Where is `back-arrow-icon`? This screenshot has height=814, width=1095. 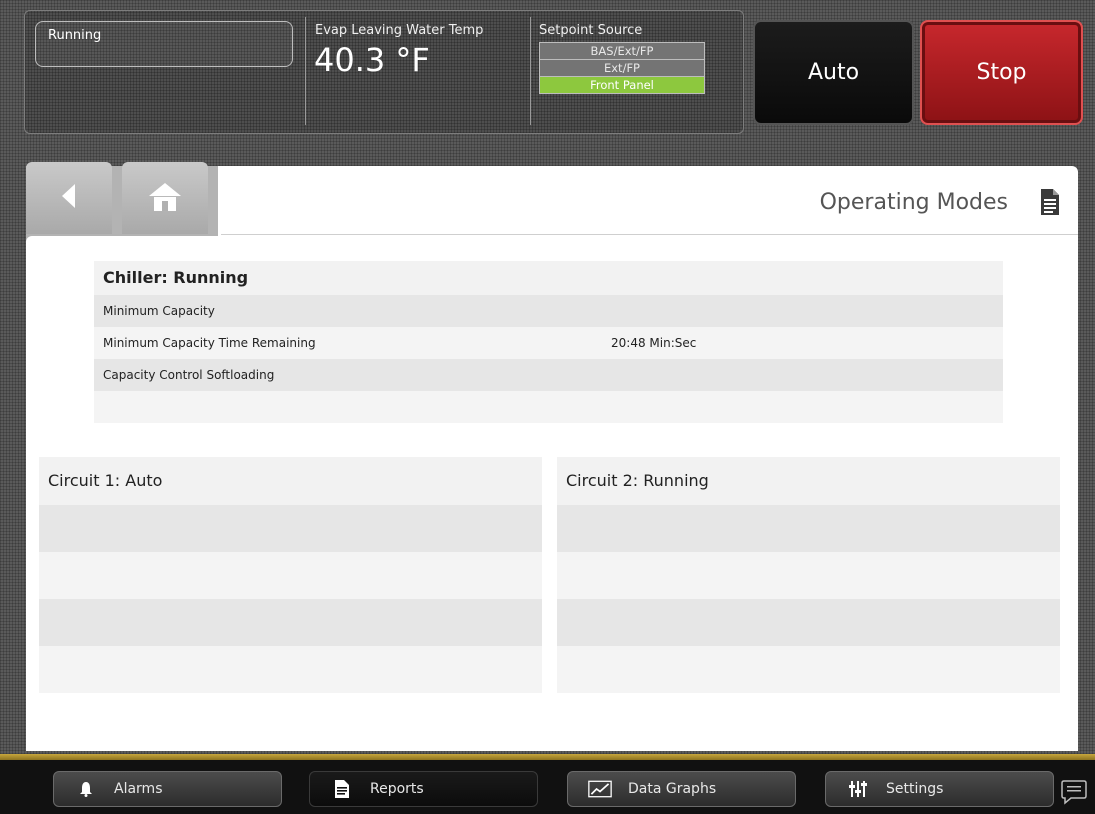
back-arrow-icon is located at coordinates (69, 198).